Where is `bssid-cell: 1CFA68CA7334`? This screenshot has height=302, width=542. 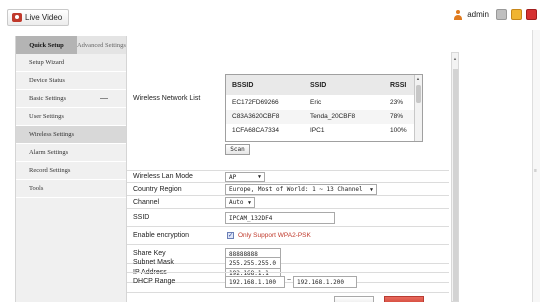 bssid-cell: 1CFA68CA7334 is located at coordinates (255, 130).